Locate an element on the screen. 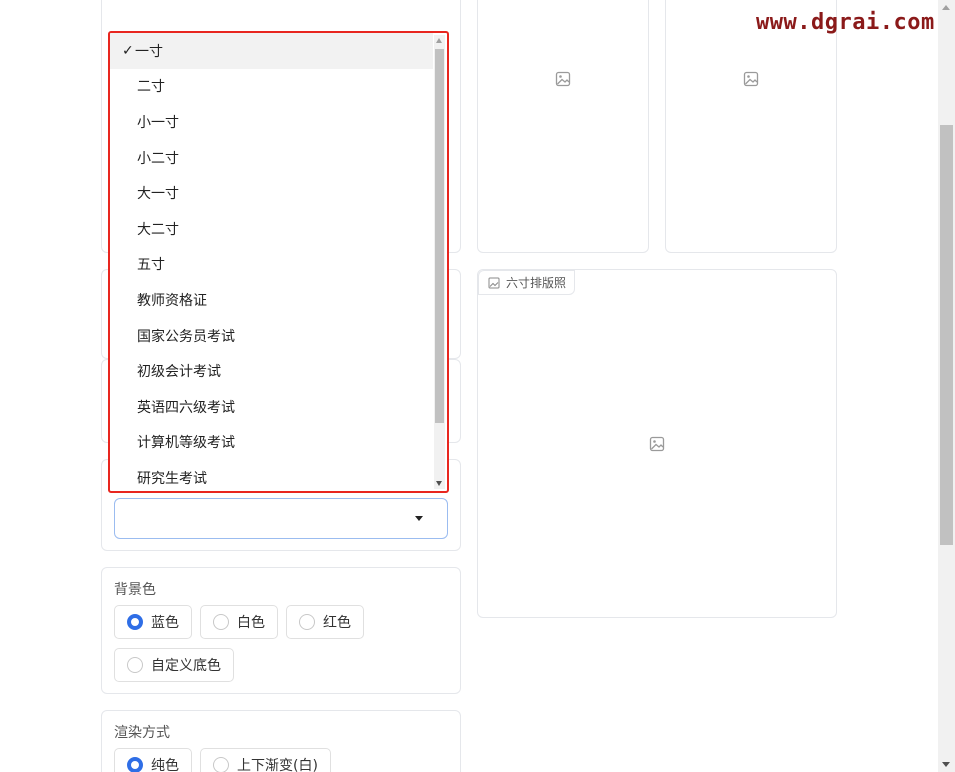 Image resolution: width=955 pixels, height=772 pixels. dropdown-option: 小一寸 is located at coordinates (271, 122).